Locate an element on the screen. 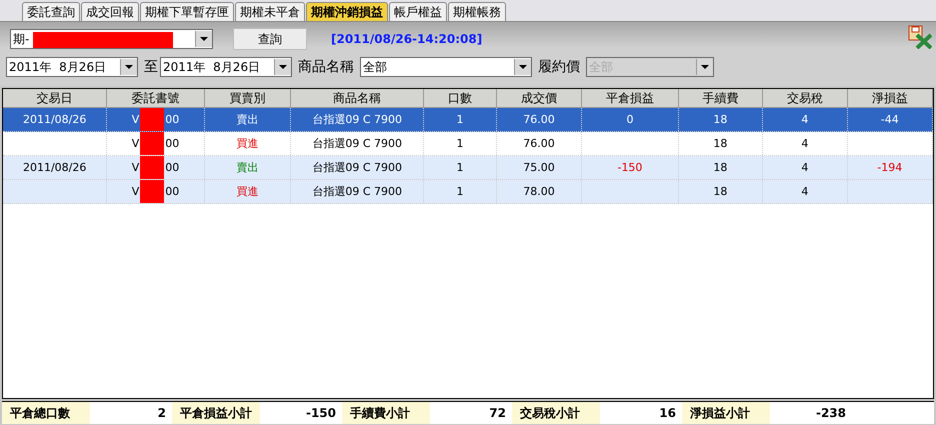  tab: 成交回報 is located at coordinates (110, 11).